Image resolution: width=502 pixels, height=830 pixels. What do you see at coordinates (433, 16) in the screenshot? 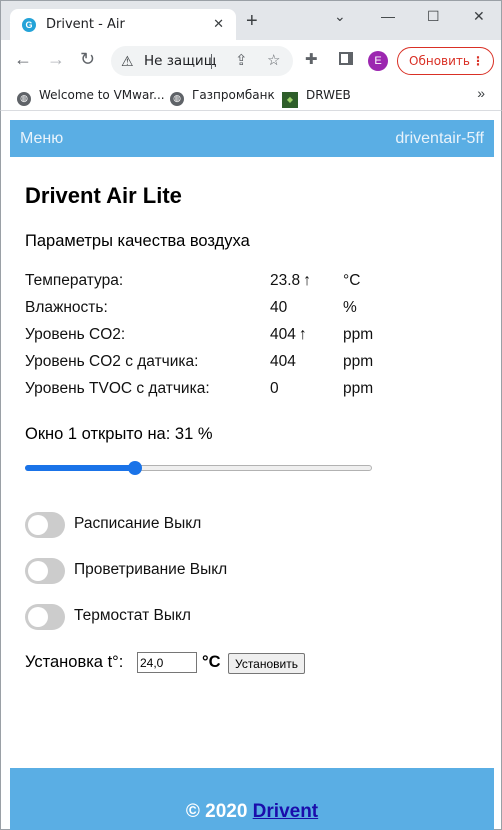
I see `maximize-icon: ☐` at bounding box center [433, 16].